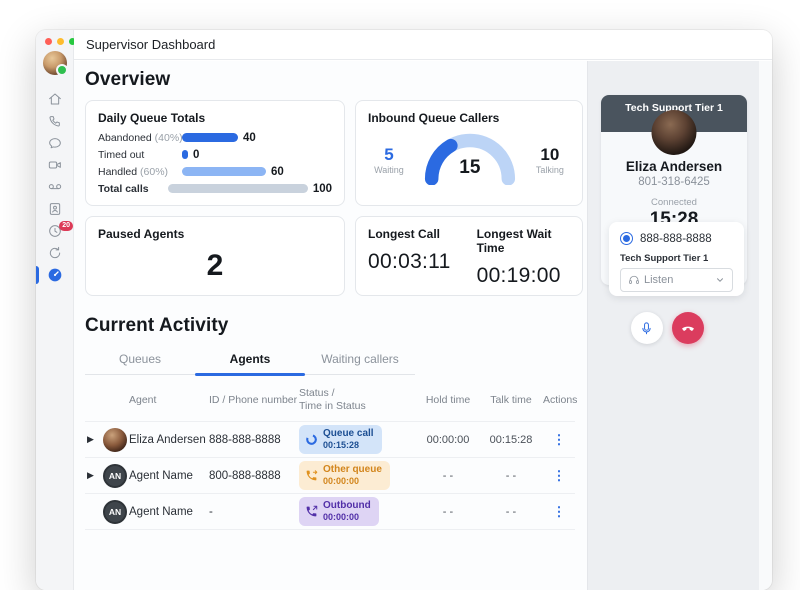 This screenshot has width=800, height=590. I want to click on home-icon, so click(55, 99).